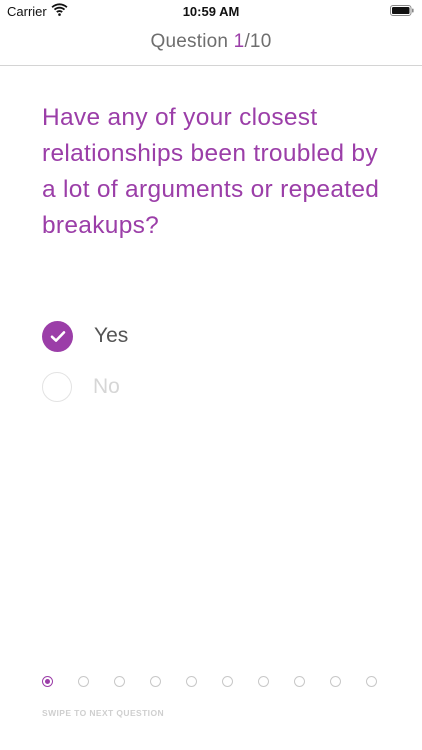  What do you see at coordinates (103, 713) in the screenshot?
I see `swipe-hint: SWIPE TO NEXT QUESTION` at bounding box center [103, 713].